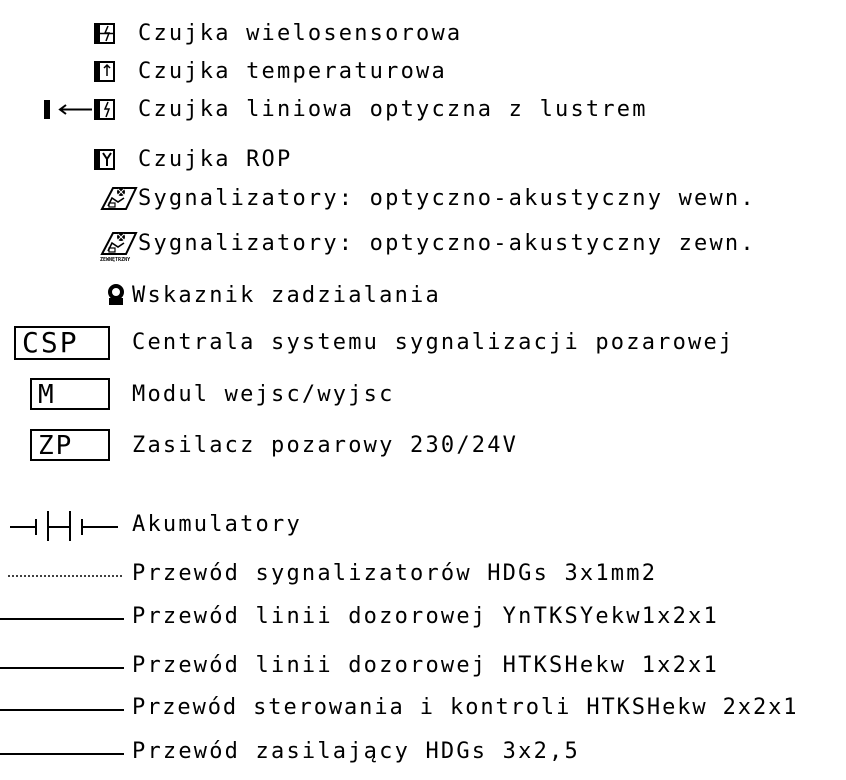 The width and height of the screenshot is (846, 780). Describe the element at coordinates (104, 33) in the screenshot. I see `multisensor-detector-icon` at that location.